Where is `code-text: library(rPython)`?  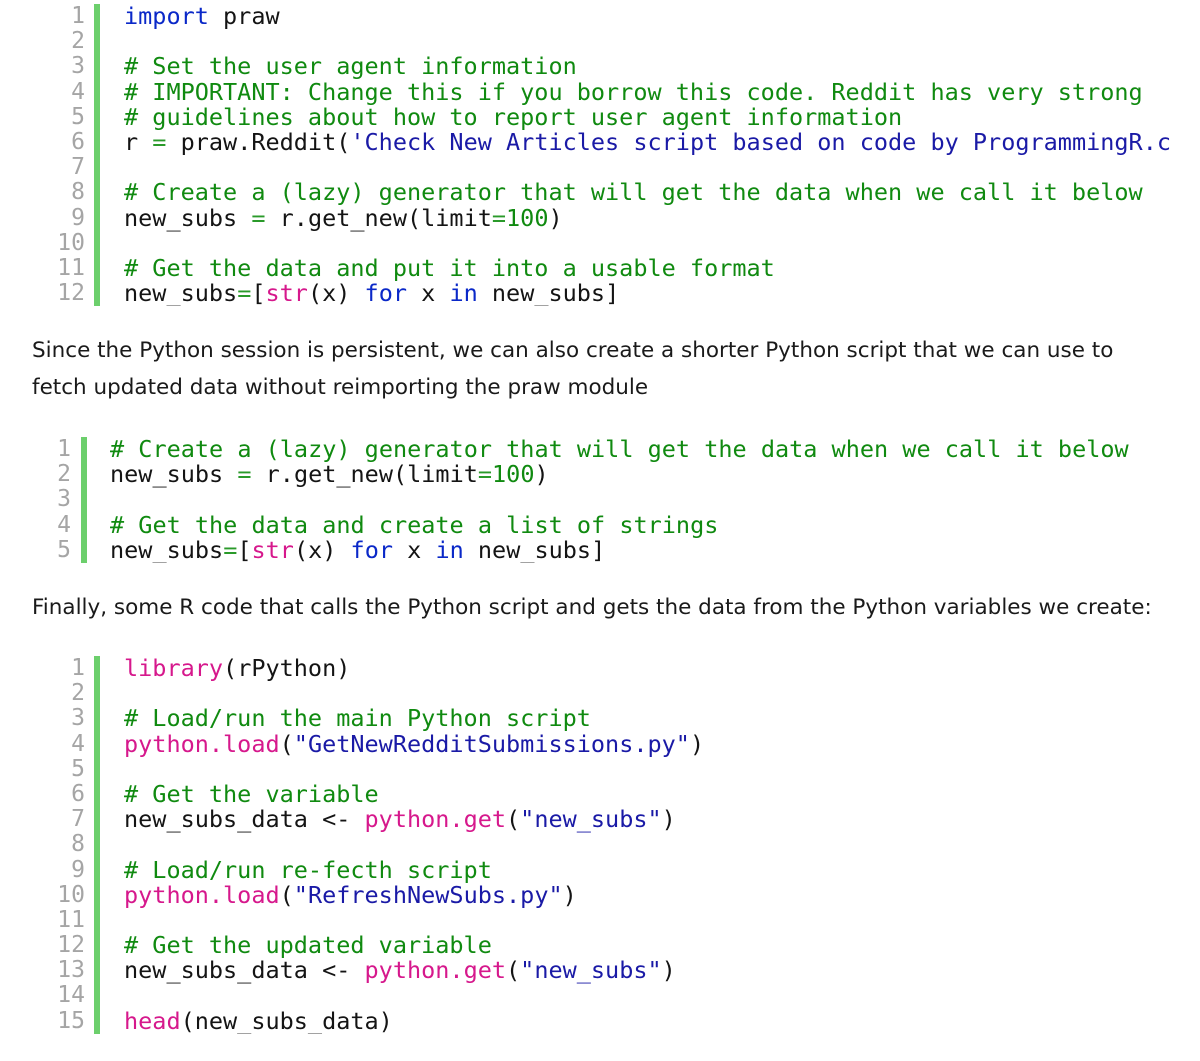 code-text: library(rPython) is located at coordinates (237, 668).